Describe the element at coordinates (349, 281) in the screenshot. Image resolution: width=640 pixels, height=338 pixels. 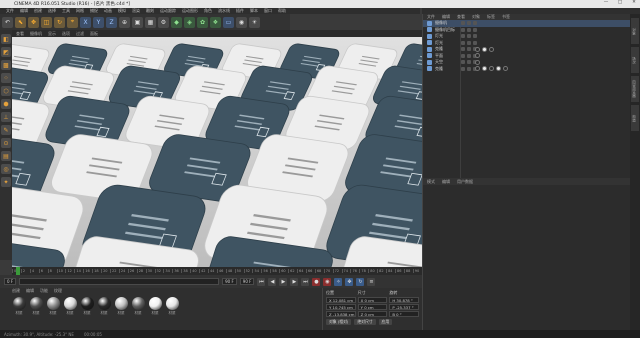
I see `position-key-icon: ✥` at that location.